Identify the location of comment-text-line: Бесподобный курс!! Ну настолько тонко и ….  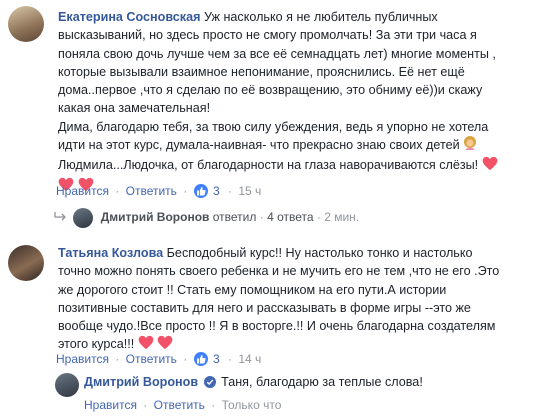
(319, 253).